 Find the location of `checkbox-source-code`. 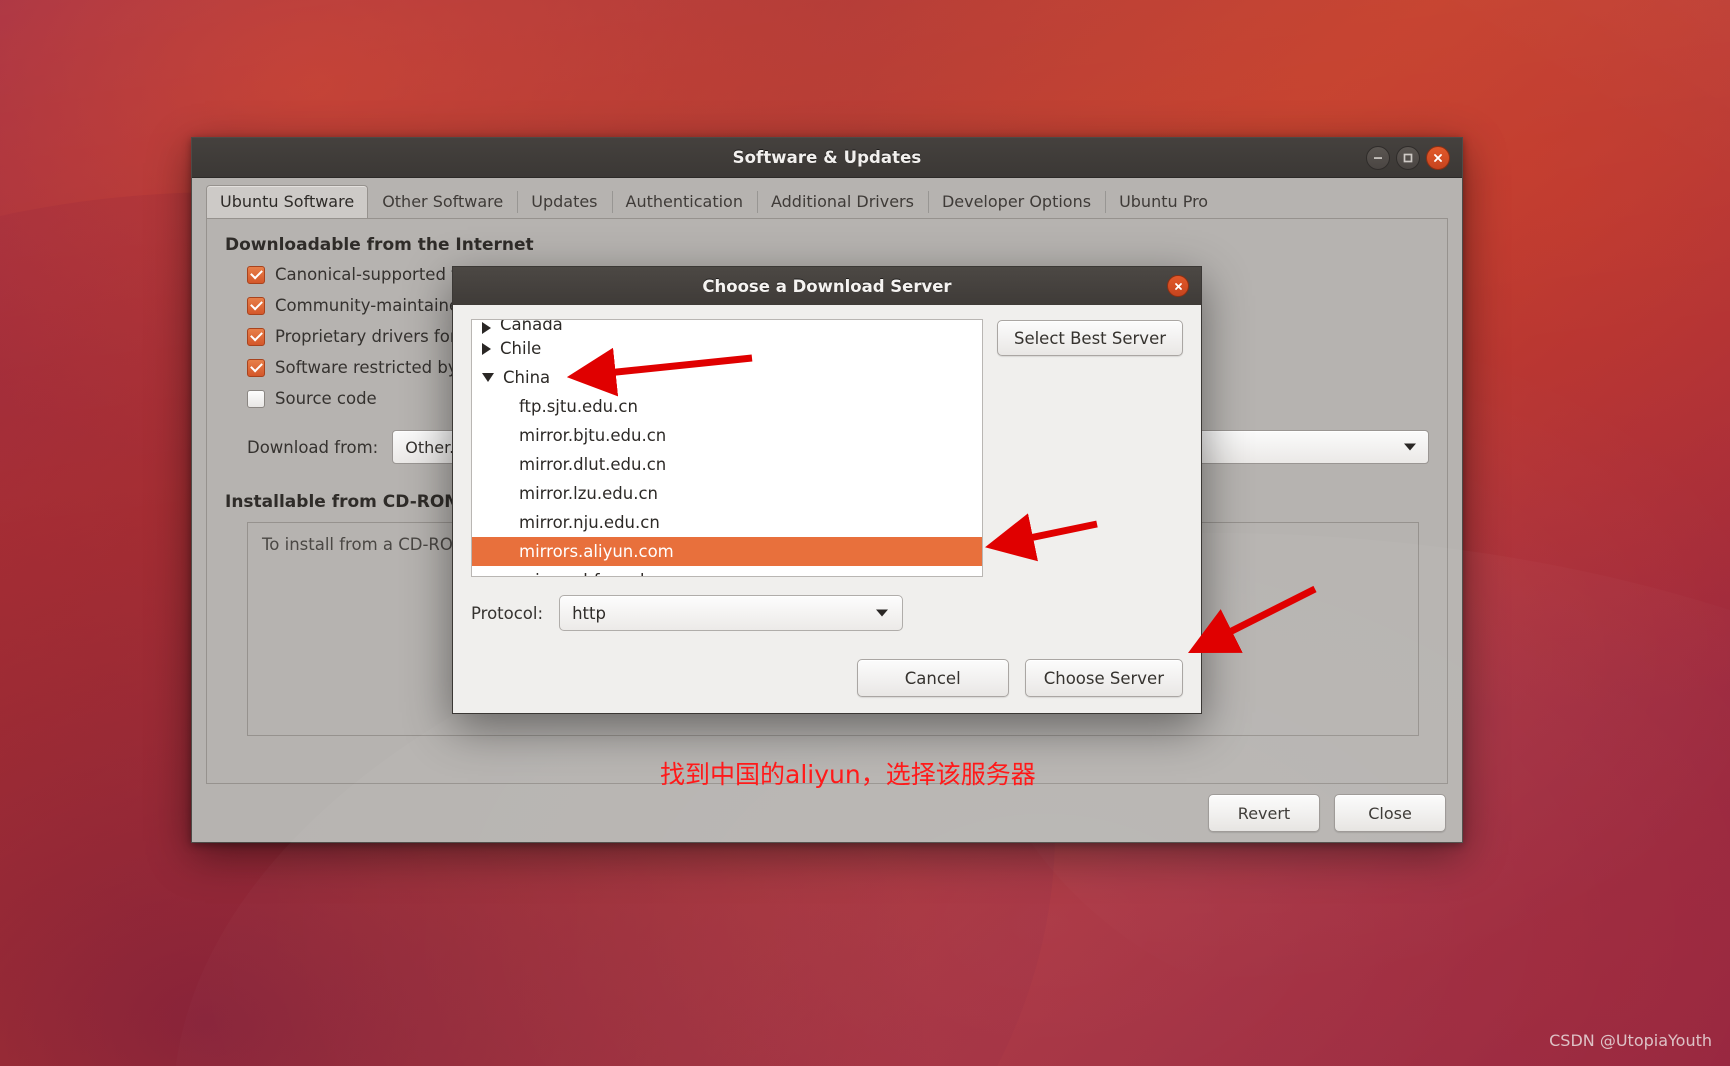

checkbox-source-code is located at coordinates (256, 398).